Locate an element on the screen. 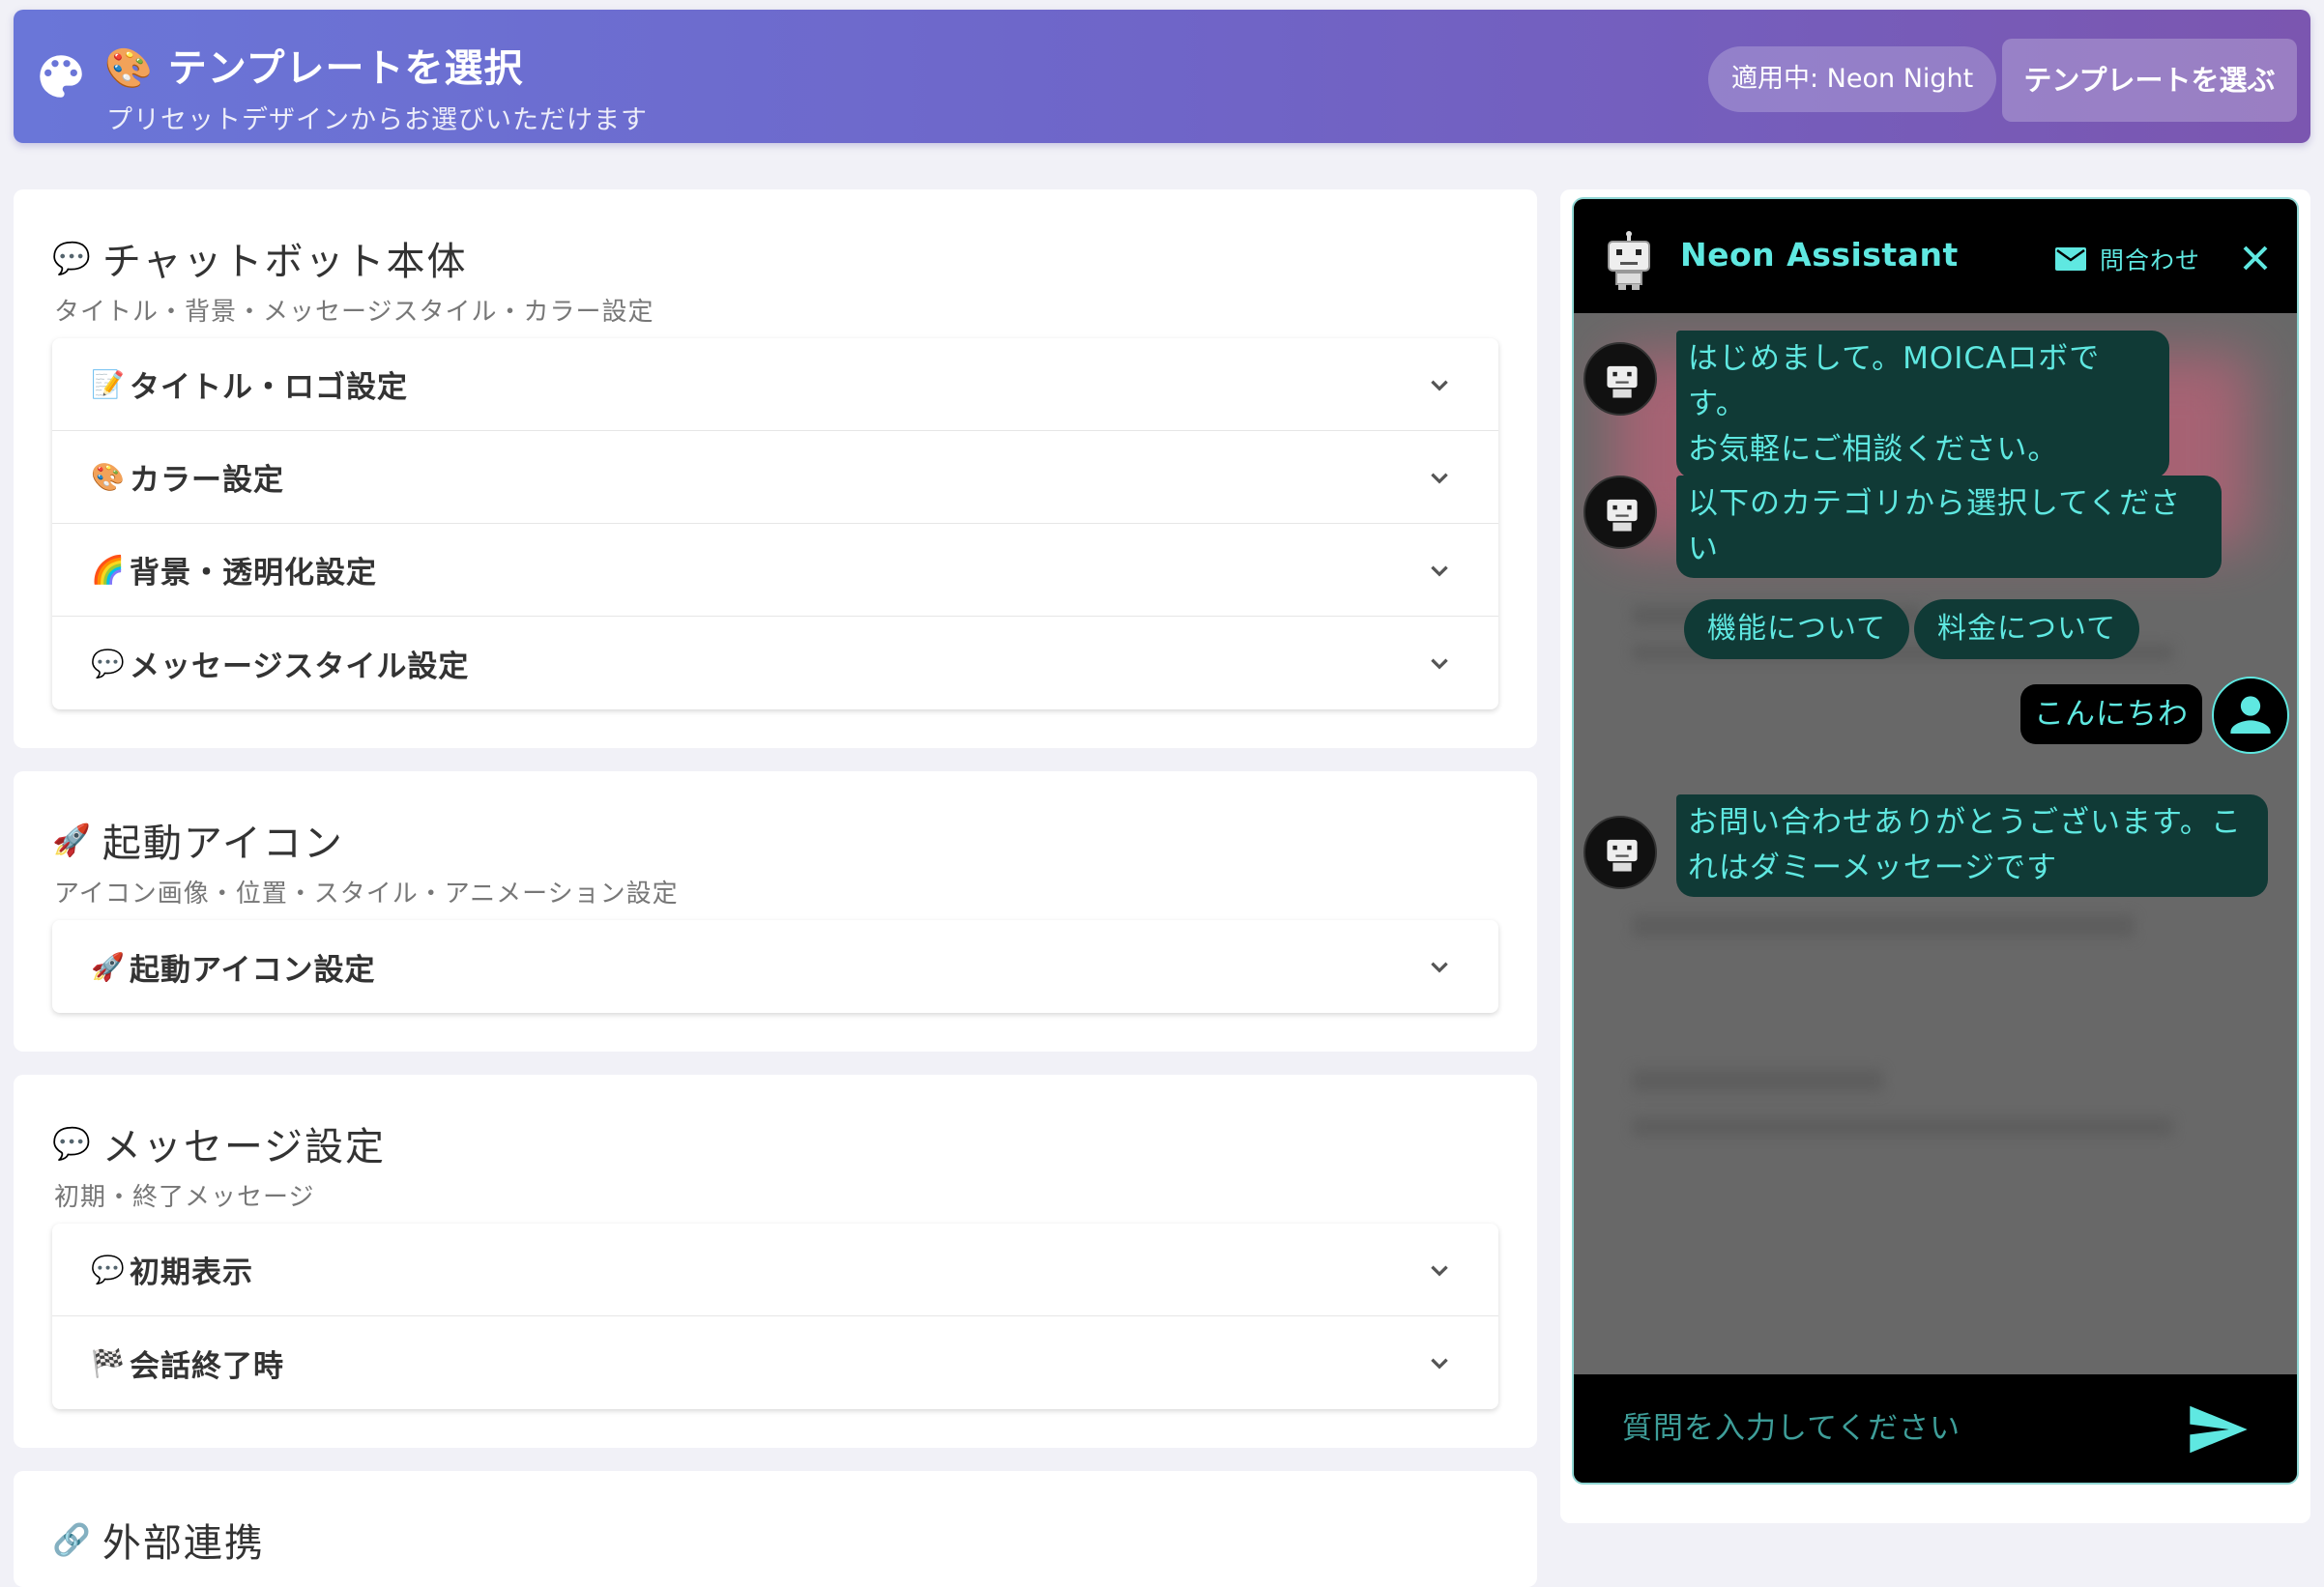  user-avatar is located at coordinates (2250, 715).